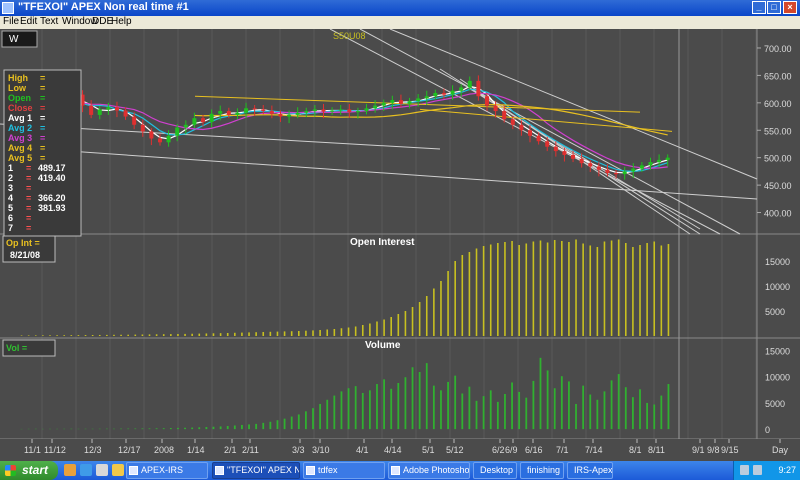  I want to click on x-tick-label: Day, so click(780, 450).